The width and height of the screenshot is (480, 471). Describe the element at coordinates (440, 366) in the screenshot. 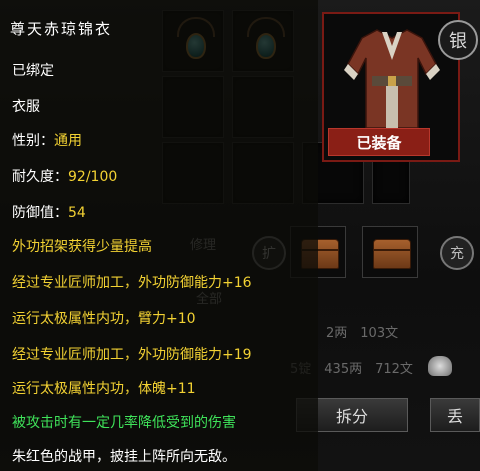

I see `silver-ingot-icon` at that location.